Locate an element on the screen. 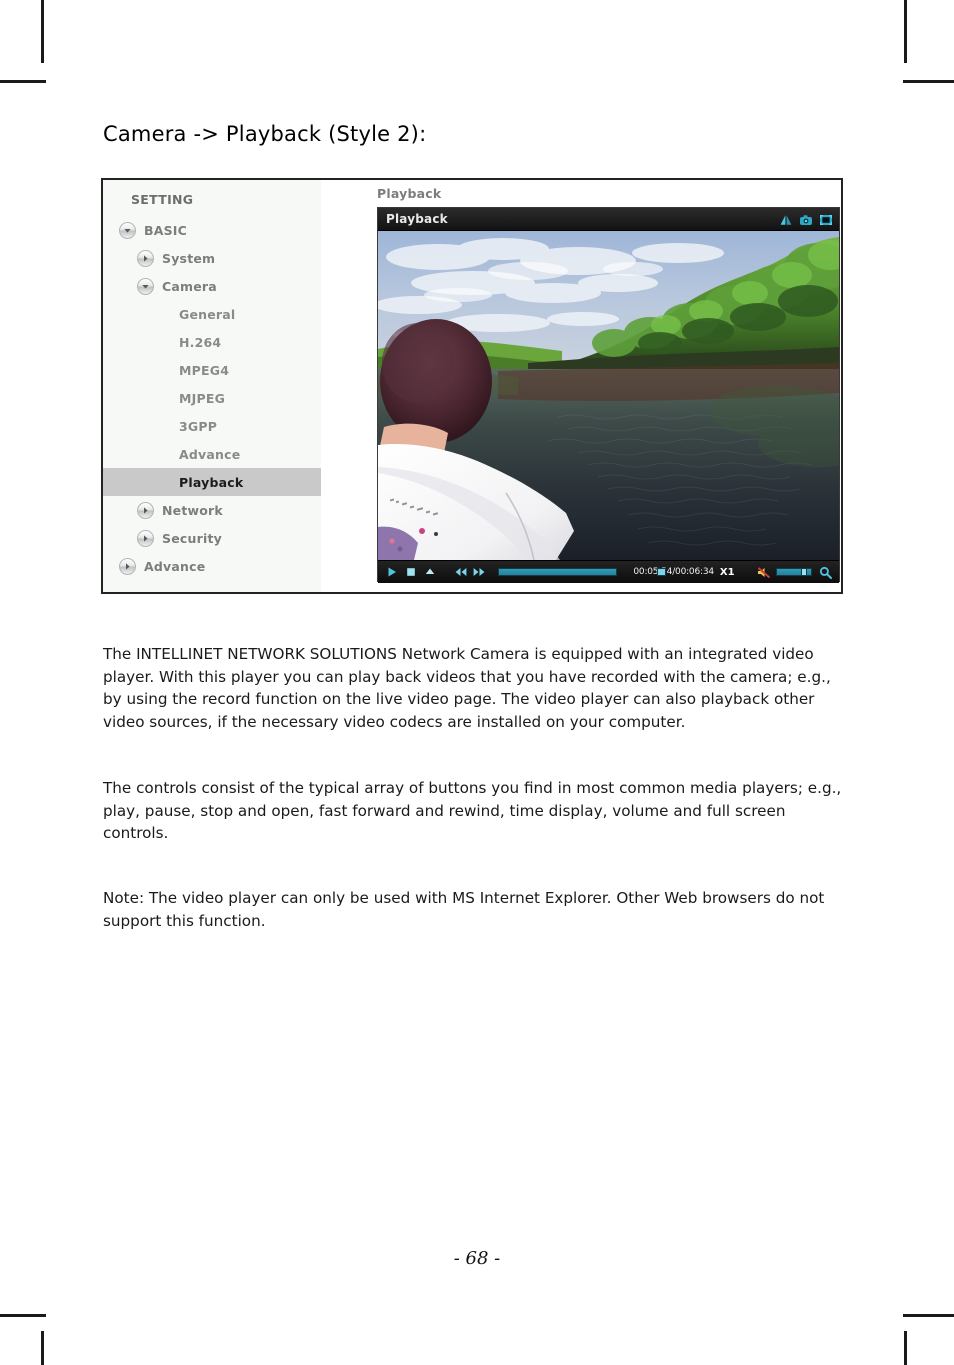 The height and width of the screenshot is (1365, 954). crop-mark-bottom-left-vertical is located at coordinates (42, 1348).